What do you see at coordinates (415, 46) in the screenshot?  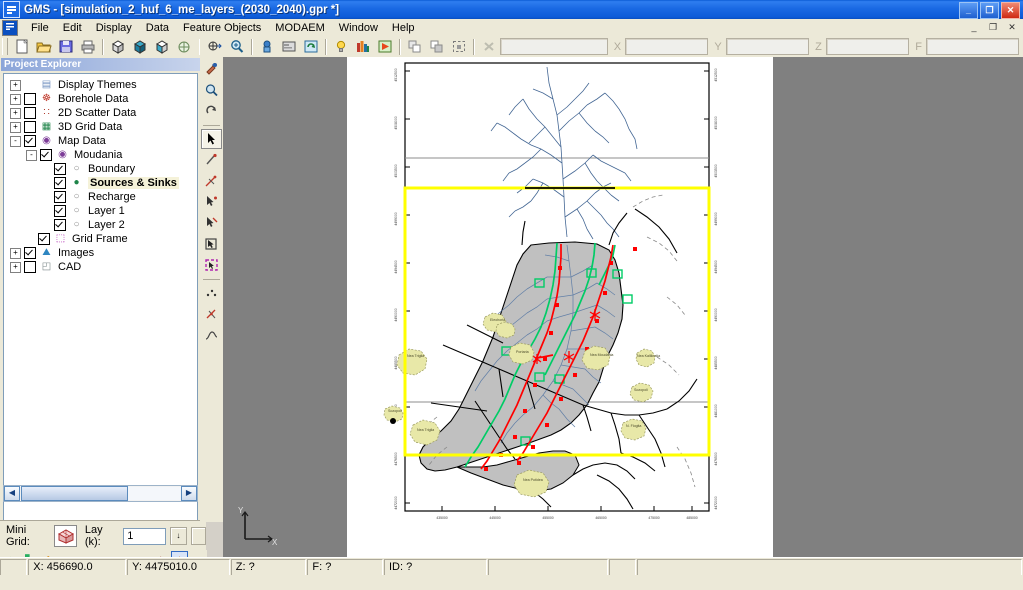 I see `copy-button` at bounding box center [415, 46].